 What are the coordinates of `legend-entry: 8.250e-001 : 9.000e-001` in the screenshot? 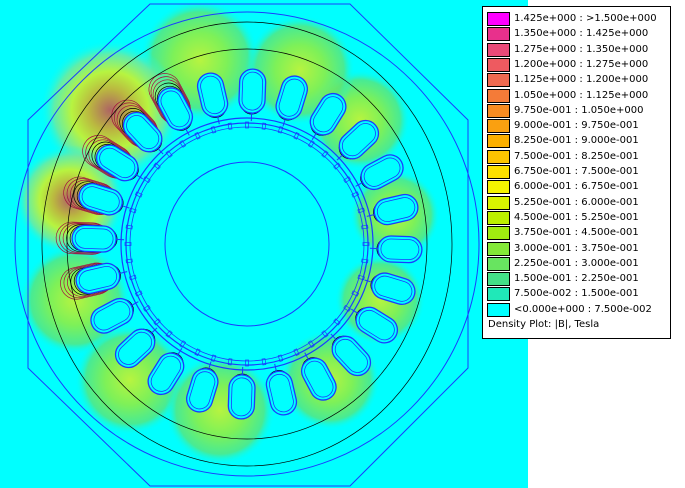 It's located at (578, 141).